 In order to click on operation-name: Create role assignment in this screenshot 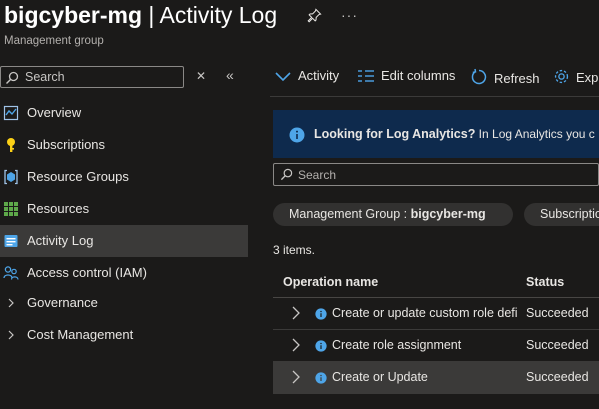, I will do `click(397, 345)`.